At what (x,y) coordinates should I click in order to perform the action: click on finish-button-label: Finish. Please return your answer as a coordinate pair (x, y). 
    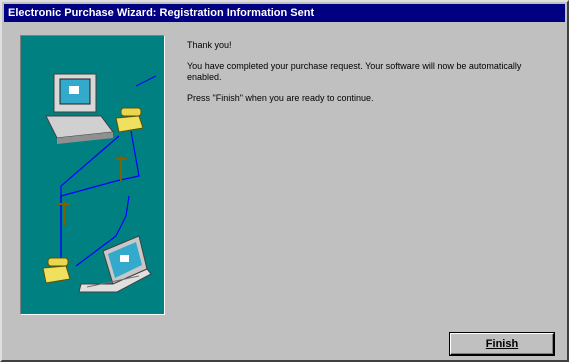
    Looking at the image, I should click on (502, 344).